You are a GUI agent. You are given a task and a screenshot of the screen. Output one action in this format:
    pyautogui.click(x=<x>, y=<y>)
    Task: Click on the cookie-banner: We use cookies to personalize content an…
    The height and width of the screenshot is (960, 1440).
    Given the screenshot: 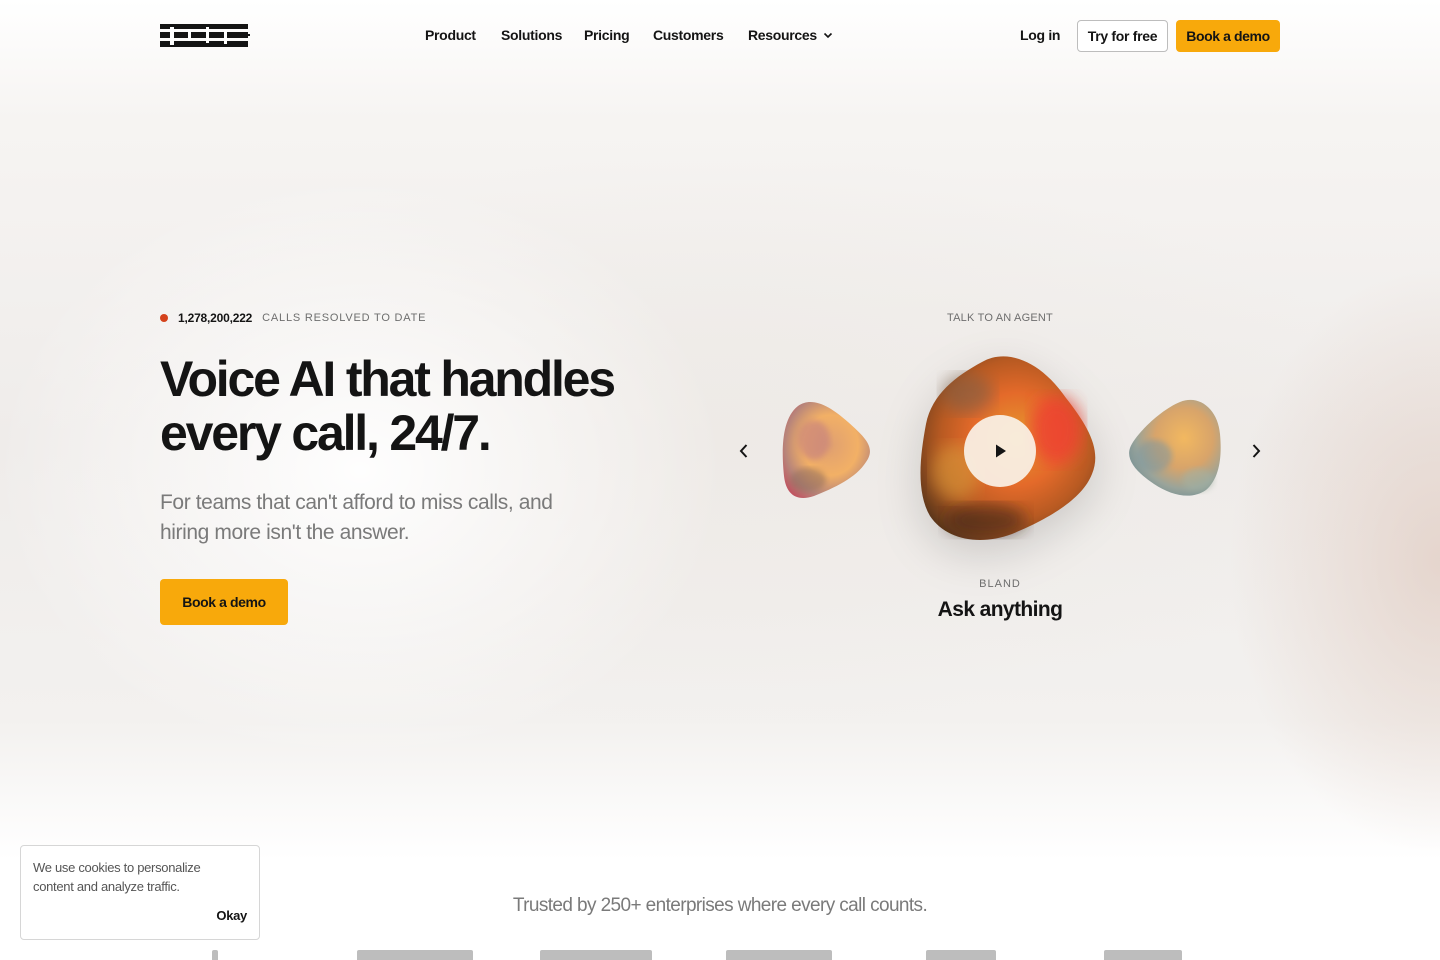 What is the action you would take?
    pyautogui.click(x=140, y=892)
    